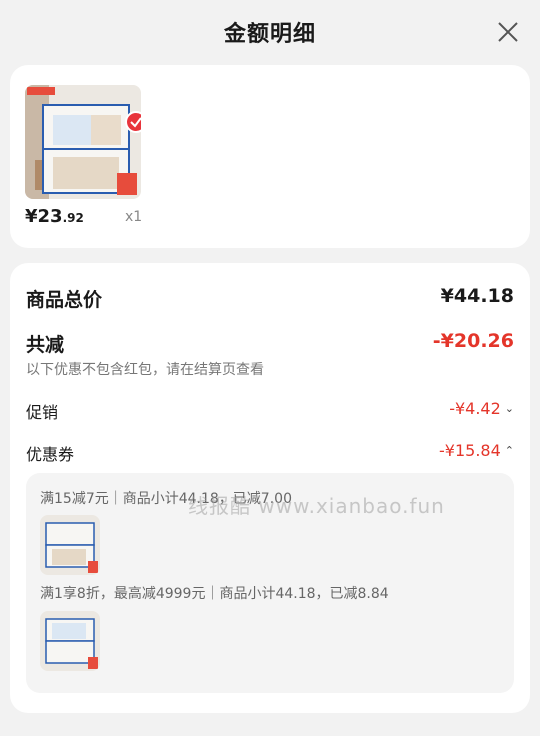  Describe the element at coordinates (509, 450) in the screenshot. I see `chevron-up-icon: ⌃` at that location.